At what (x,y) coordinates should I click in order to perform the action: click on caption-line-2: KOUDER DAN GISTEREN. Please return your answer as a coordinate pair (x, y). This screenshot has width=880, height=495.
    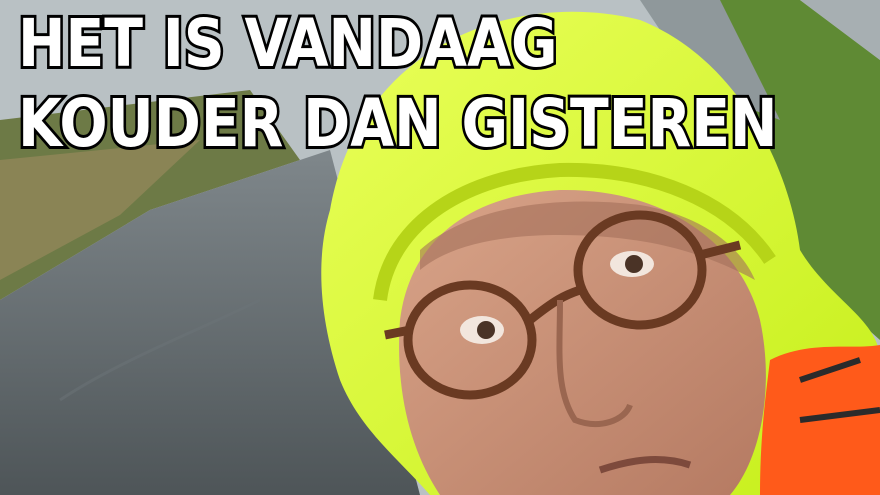
    Looking at the image, I should click on (397, 123).